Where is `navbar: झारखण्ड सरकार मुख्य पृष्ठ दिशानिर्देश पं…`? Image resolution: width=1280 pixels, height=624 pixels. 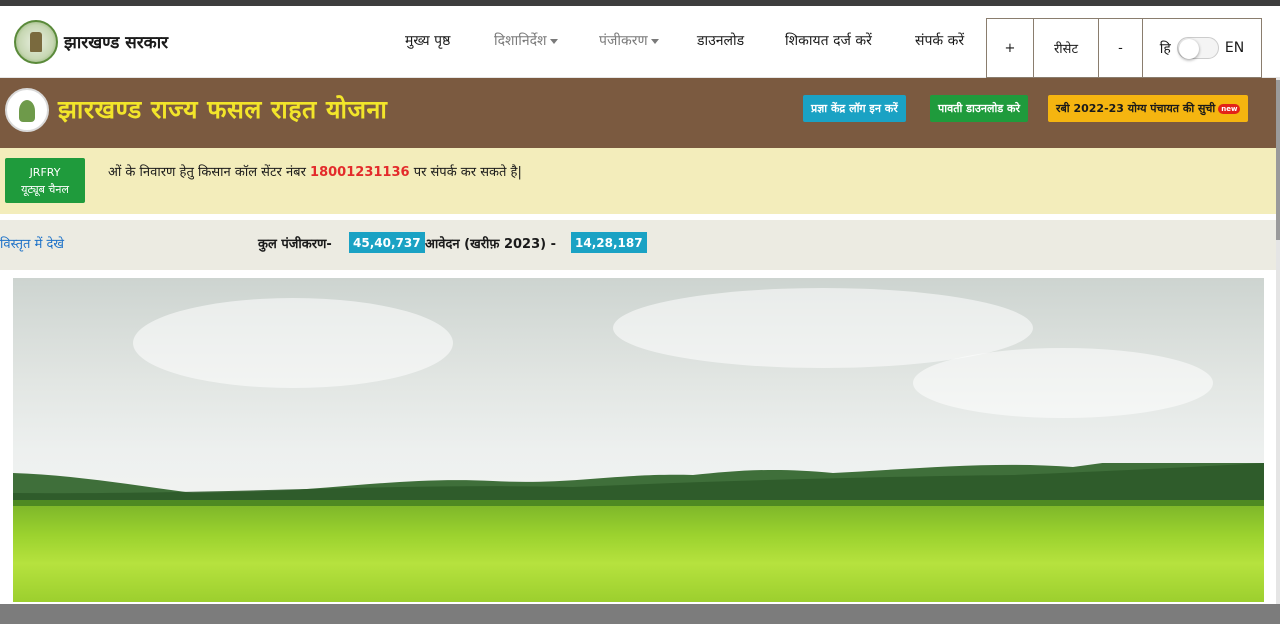
navbar: झारखण्ड सरकार मुख्य पृष्ठ दिशानिर्देश पं… is located at coordinates (640, 42).